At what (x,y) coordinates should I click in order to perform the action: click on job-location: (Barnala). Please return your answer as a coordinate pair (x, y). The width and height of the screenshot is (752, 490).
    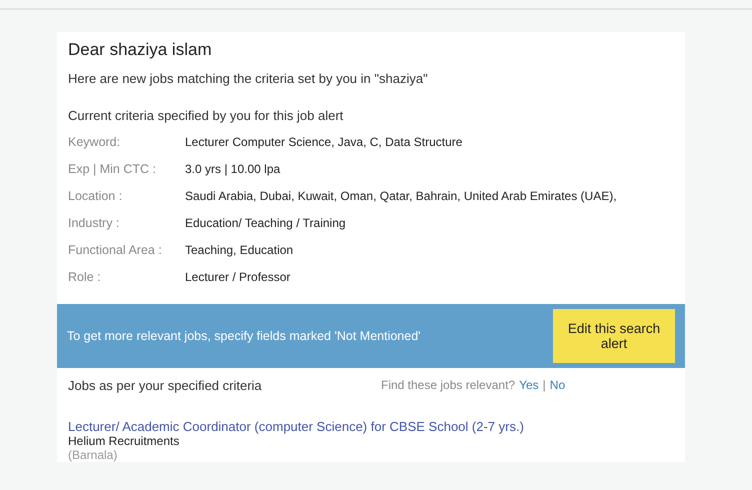
    Looking at the image, I should click on (93, 455).